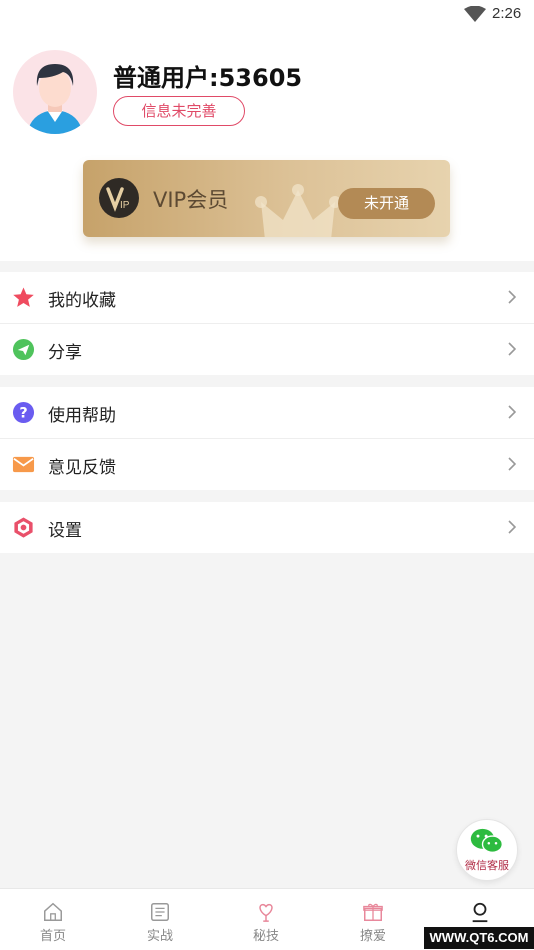 The image size is (534, 950). Describe the element at coordinates (23, 527) in the screenshot. I see `hexagon-gear-icon` at that location.